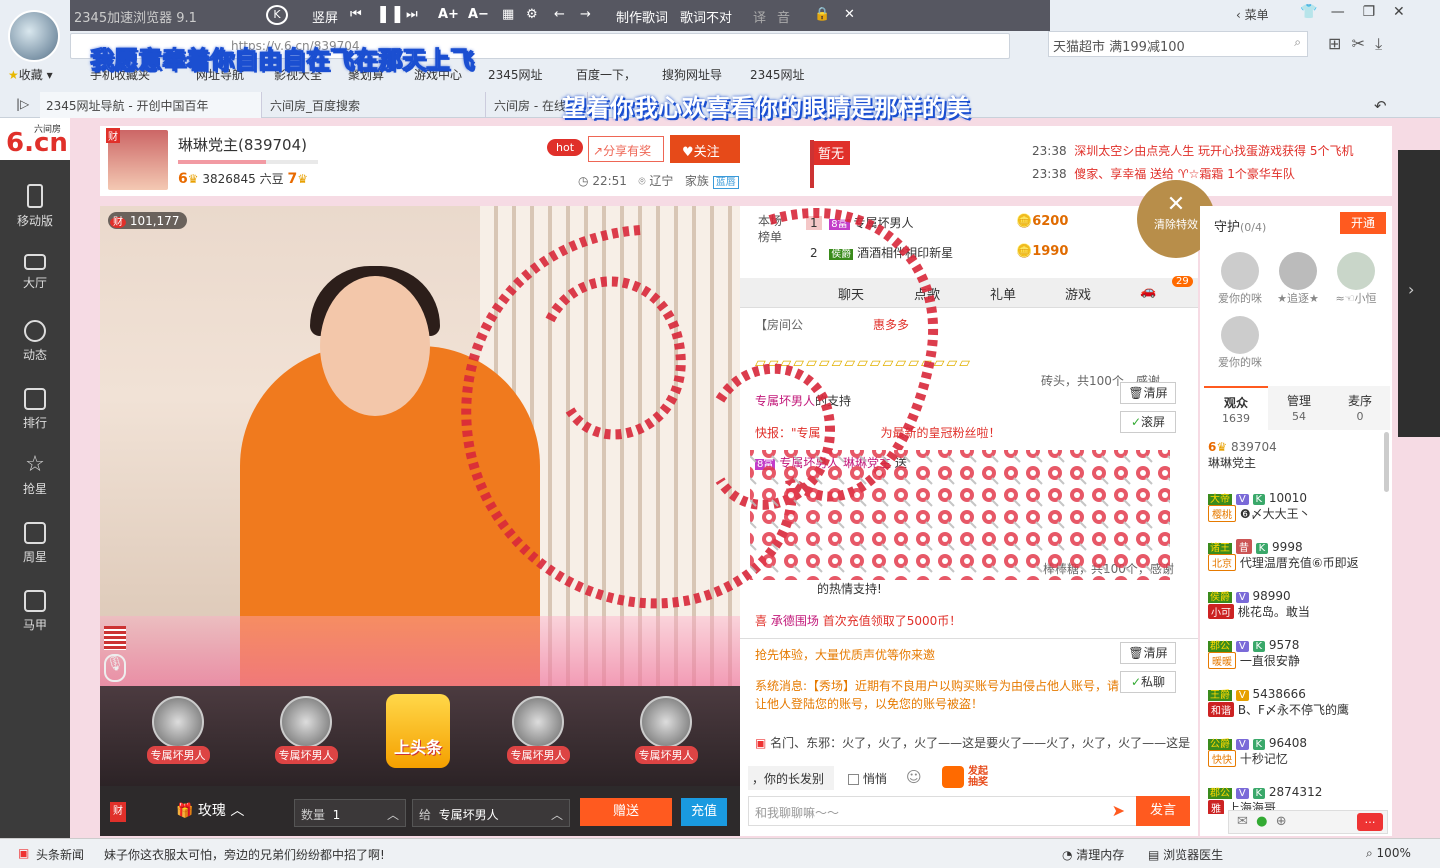 This screenshot has width=1440, height=868. Describe the element at coordinates (626, 812) in the screenshot. I see `send-gift-button: 赠送` at that location.